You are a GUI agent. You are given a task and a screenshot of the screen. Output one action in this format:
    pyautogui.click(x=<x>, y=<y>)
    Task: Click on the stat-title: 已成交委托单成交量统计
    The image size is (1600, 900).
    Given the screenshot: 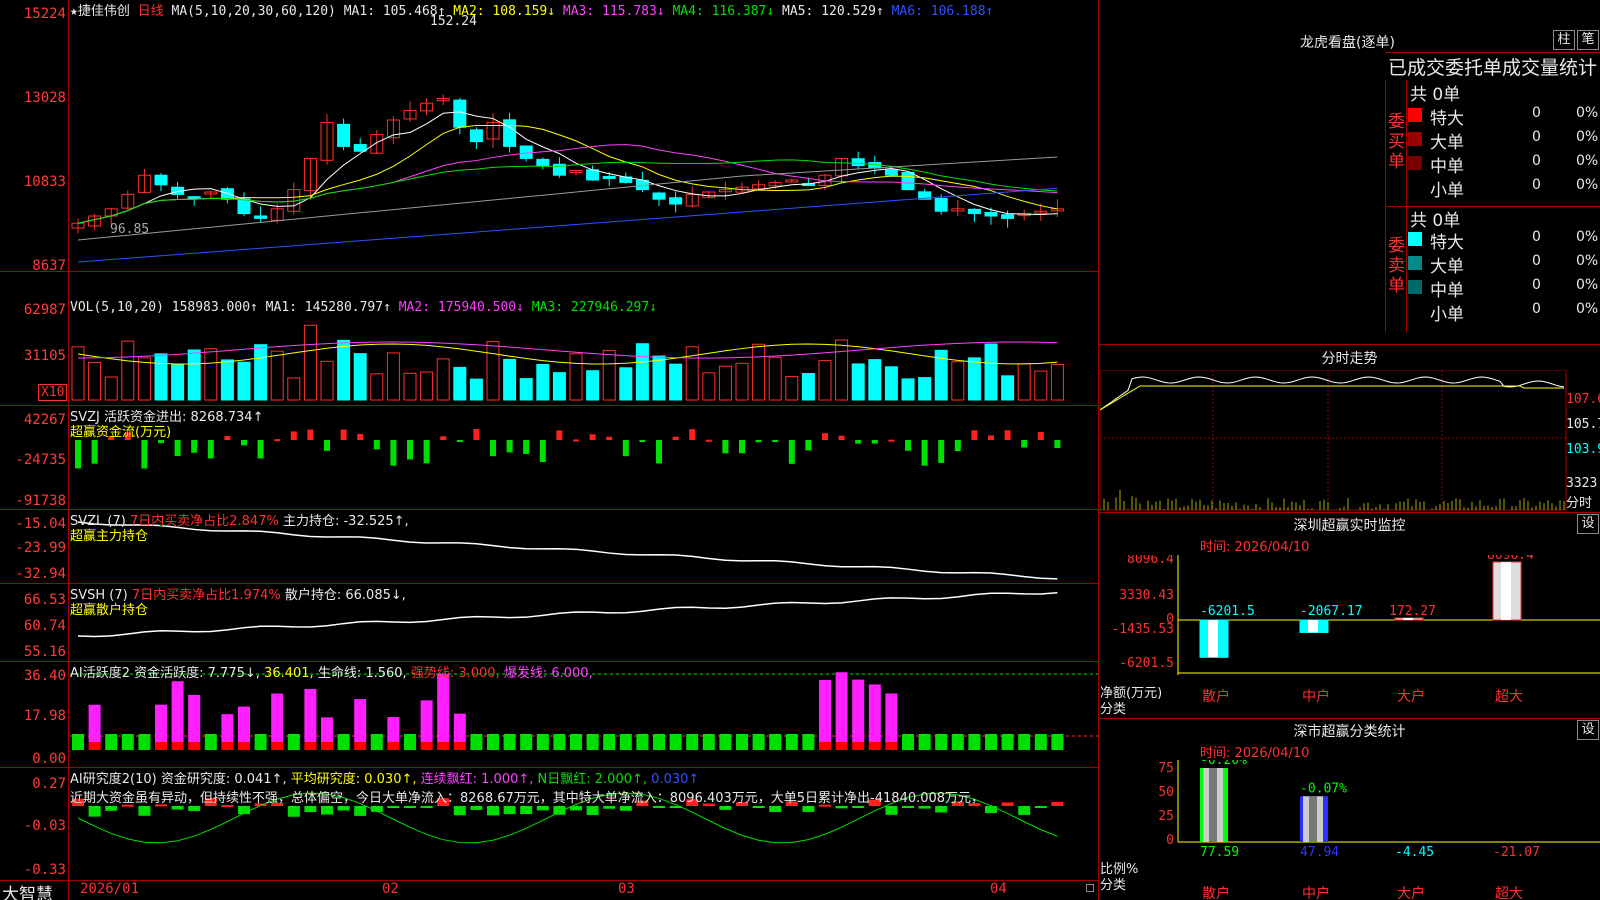 What is the action you would take?
    pyautogui.click(x=1493, y=68)
    